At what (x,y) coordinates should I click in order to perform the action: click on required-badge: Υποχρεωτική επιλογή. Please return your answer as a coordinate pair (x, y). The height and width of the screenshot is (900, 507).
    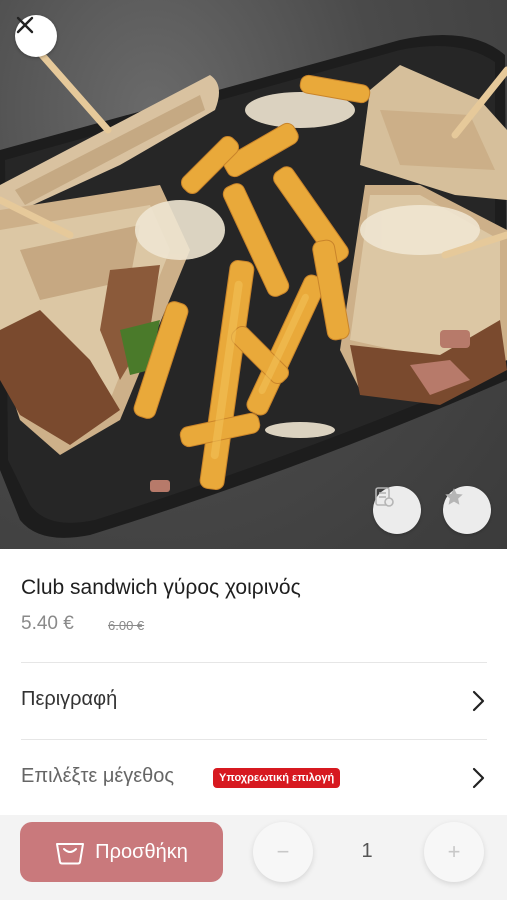
    Looking at the image, I should click on (277, 778).